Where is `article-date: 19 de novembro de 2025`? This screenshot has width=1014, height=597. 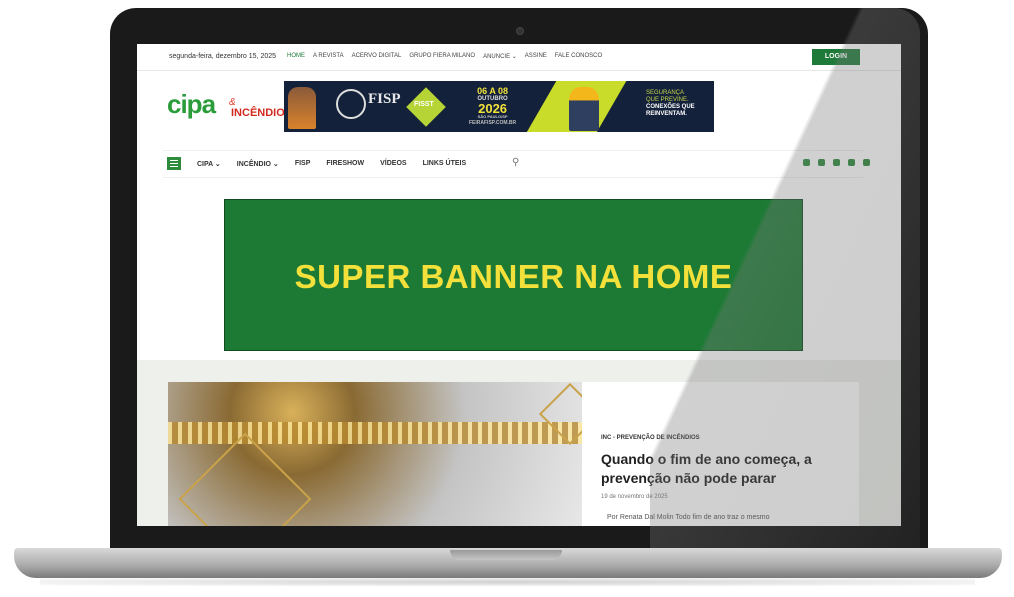 article-date: 19 de novembro de 2025 is located at coordinates (634, 497).